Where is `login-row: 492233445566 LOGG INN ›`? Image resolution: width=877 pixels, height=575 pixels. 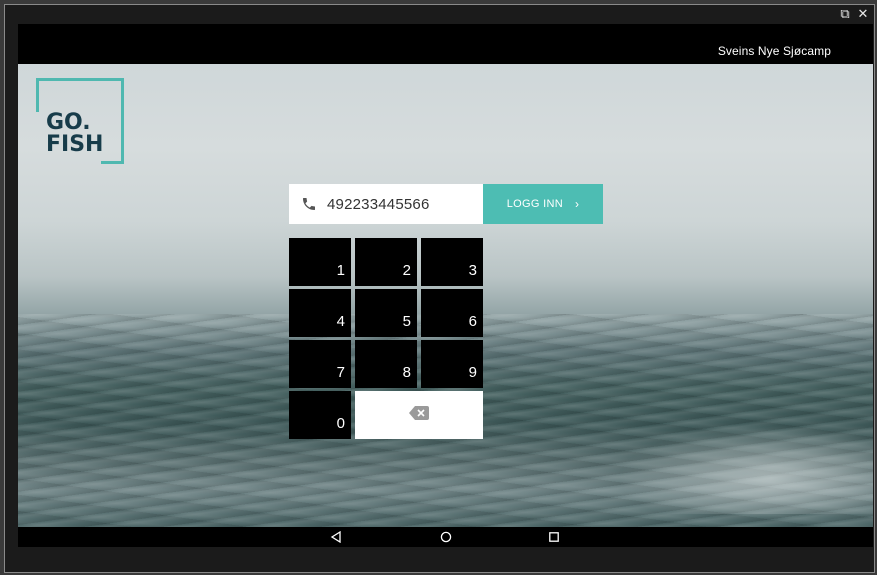
login-row: 492233445566 LOGG INN › is located at coordinates (446, 204).